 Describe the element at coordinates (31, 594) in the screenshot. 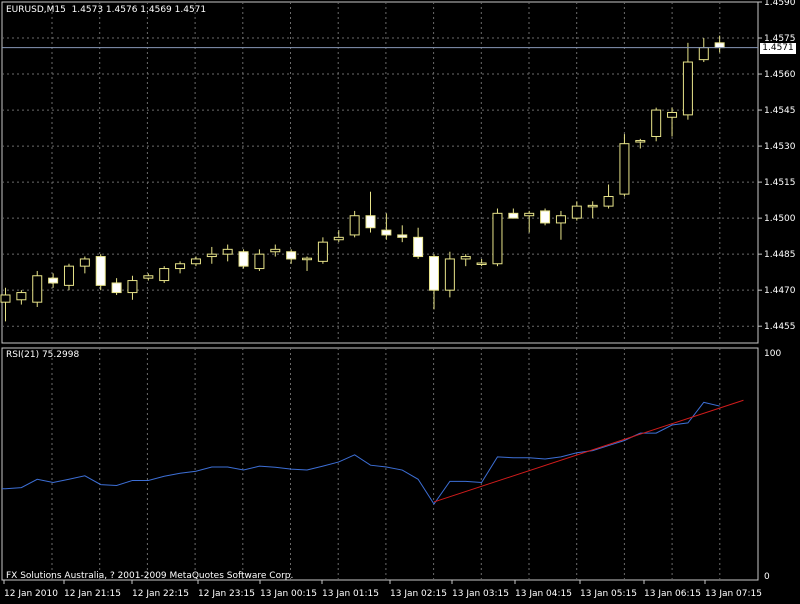

I see `x-tick-label: 12 Jan 2010` at that location.